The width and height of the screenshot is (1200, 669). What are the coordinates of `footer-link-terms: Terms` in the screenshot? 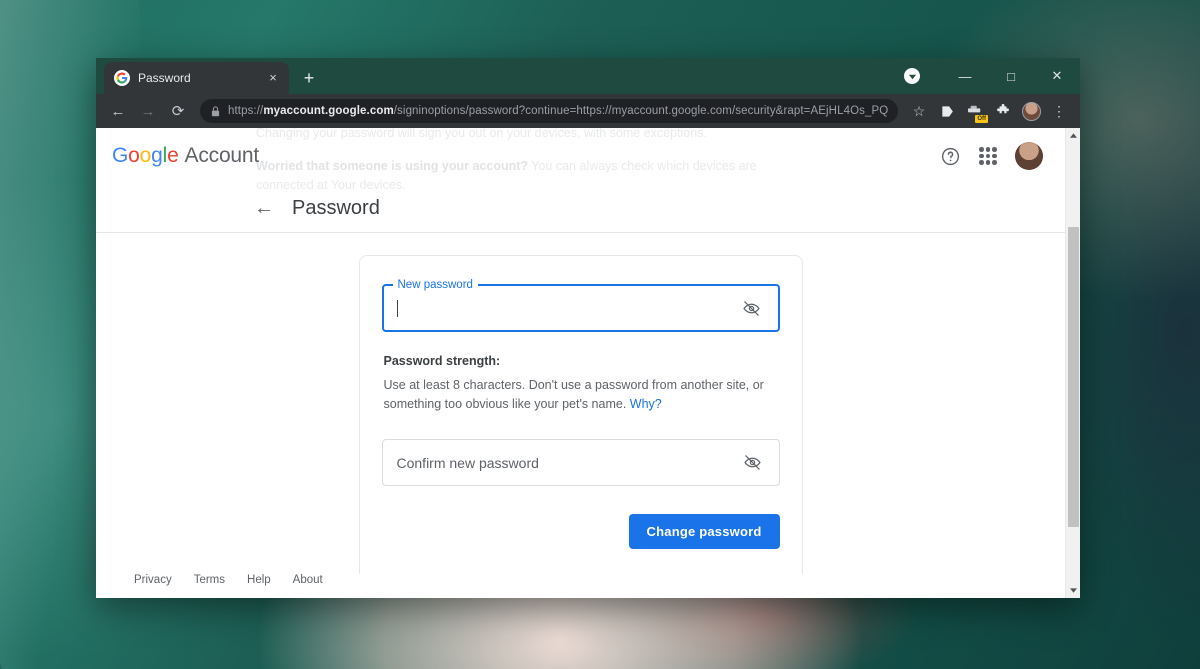 It's located at (209, 580).